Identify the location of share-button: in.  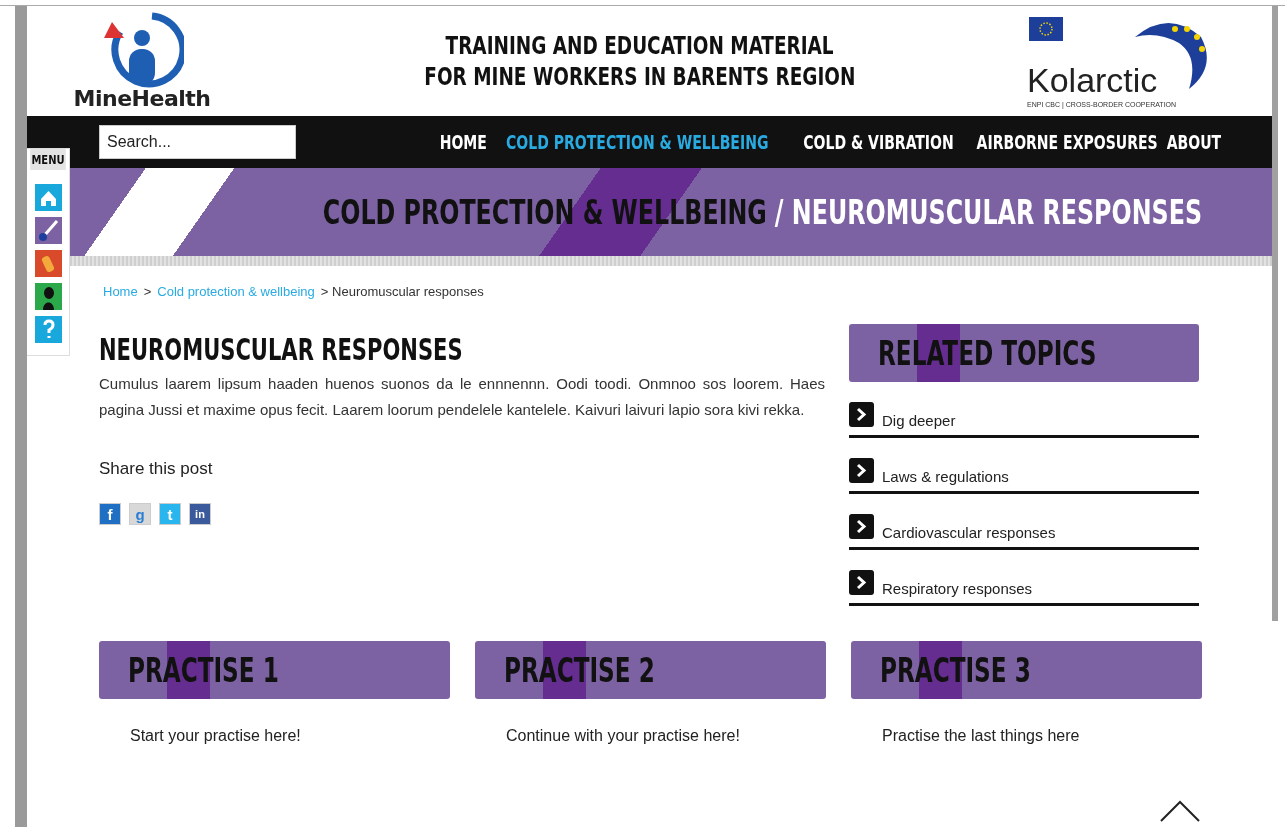
(200, 514).